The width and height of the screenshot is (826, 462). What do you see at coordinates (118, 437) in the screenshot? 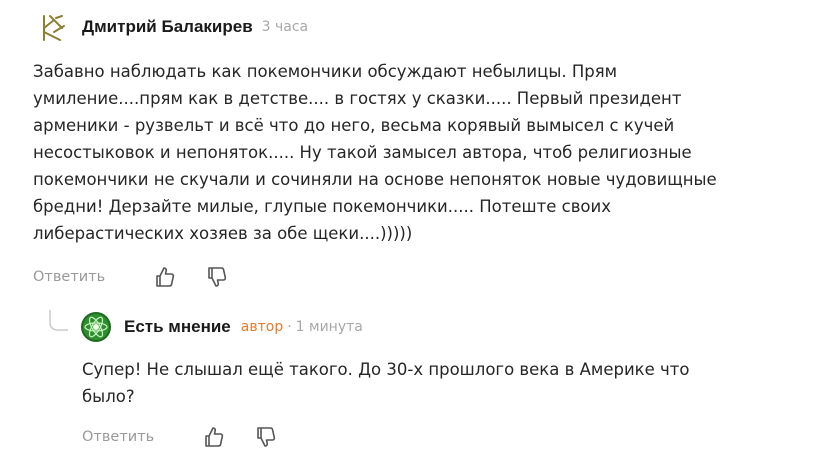
I see `reply-reply-button: Ответить` at bounding box center [118, 437].